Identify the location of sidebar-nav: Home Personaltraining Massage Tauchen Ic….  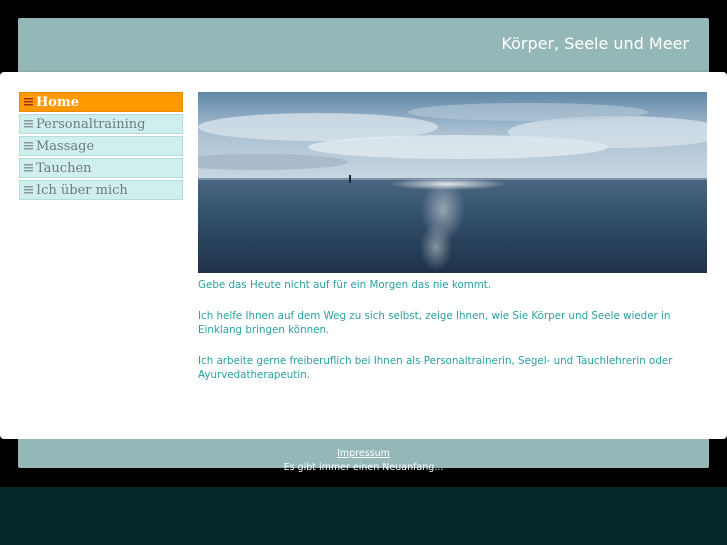
(101, 147).